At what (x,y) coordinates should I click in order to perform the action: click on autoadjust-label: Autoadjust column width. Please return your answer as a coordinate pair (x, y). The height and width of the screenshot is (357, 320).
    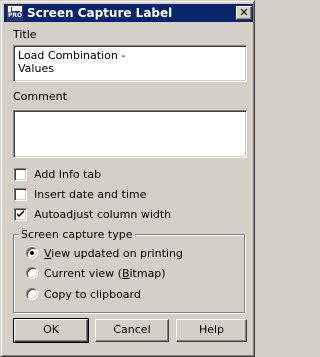
    Looking at the image, I should click on (103, 214).